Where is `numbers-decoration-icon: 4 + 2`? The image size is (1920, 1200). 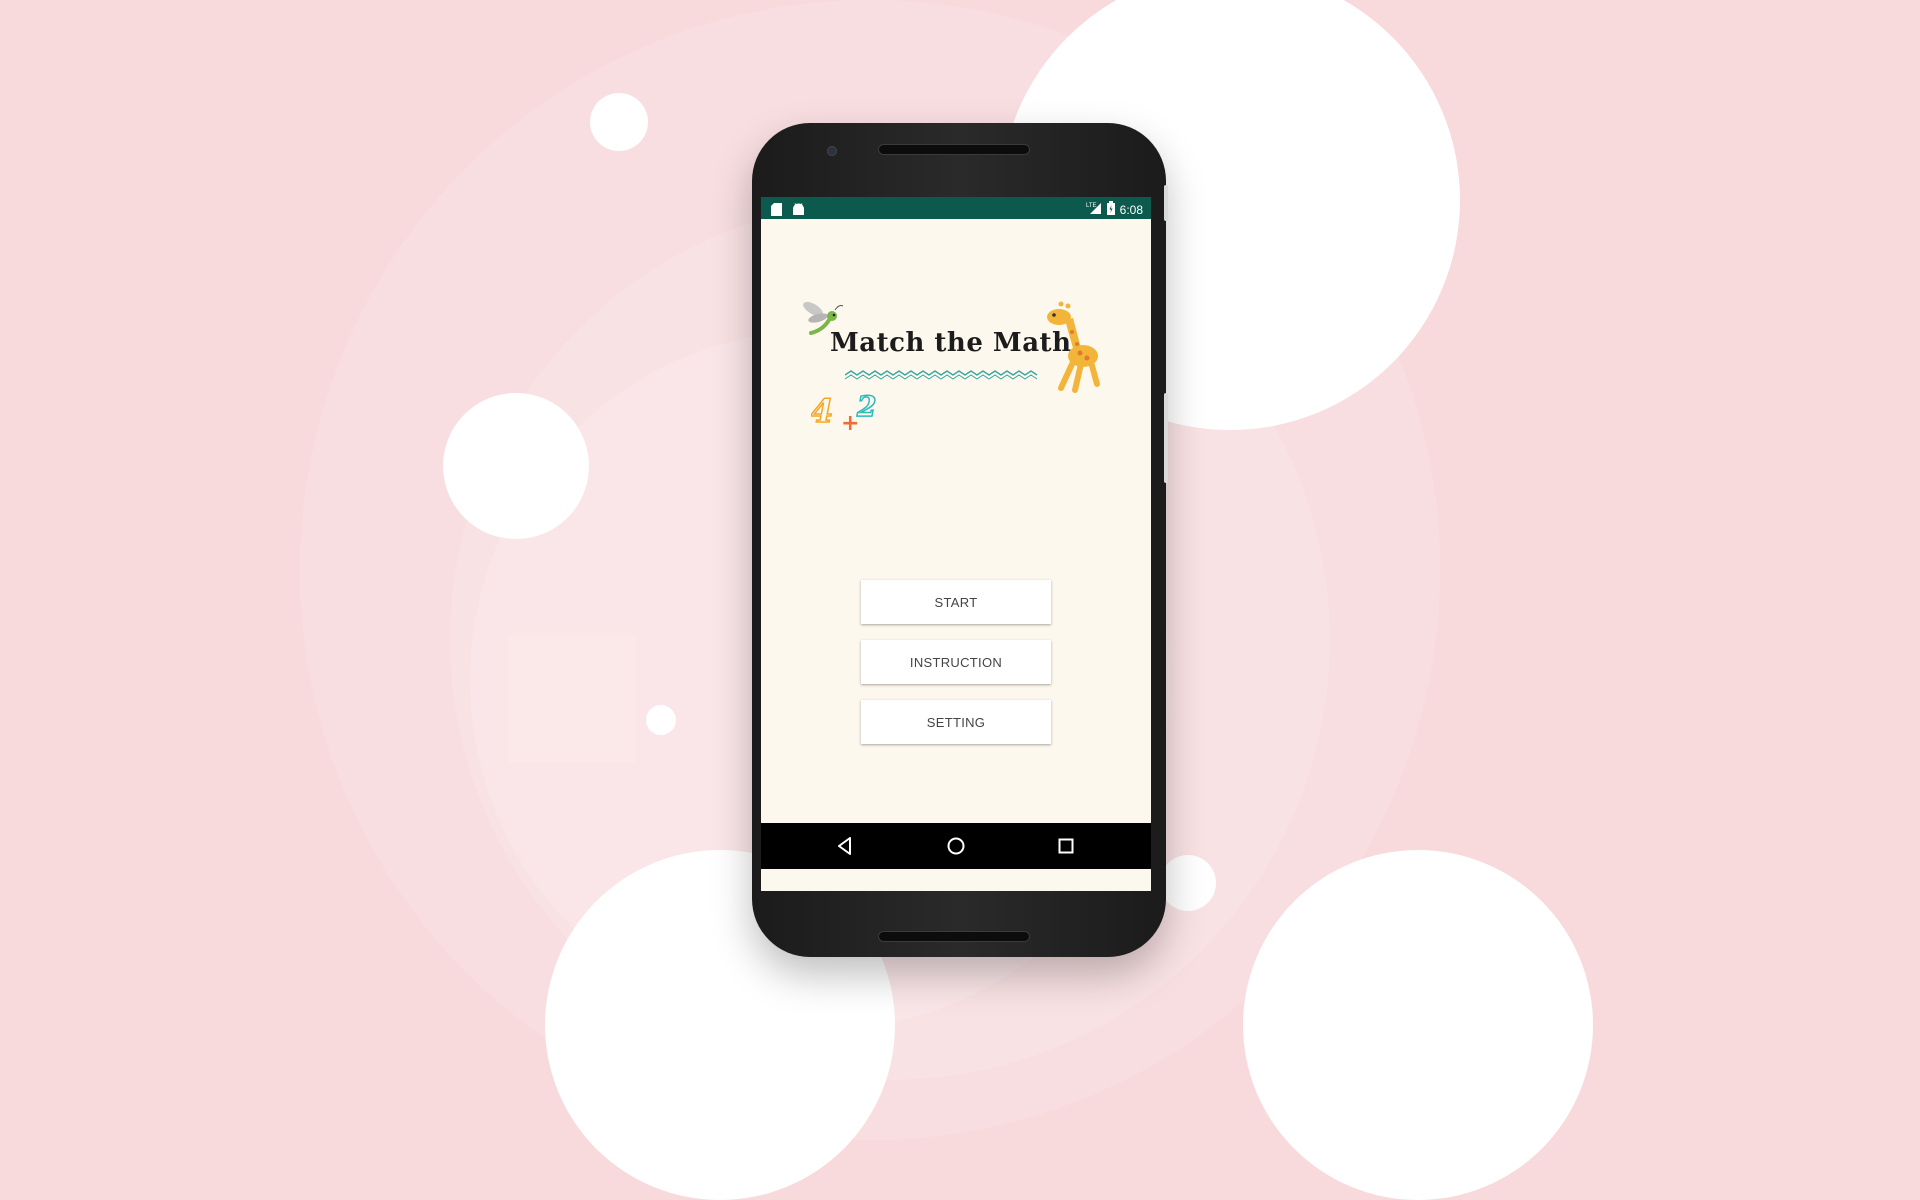 numbers-decoration-icon: 4 + 2 is located at coordinates (844, 414).